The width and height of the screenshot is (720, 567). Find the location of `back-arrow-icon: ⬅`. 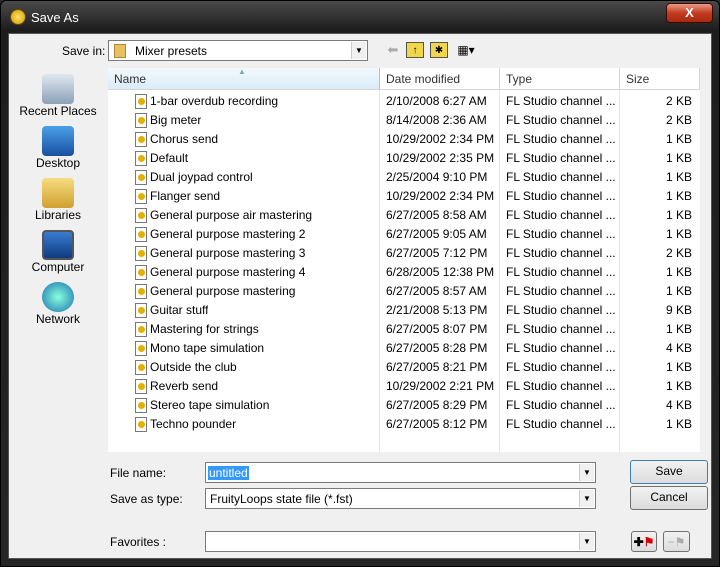

back-arrow-icon: ⬅ is located at coordinates (393, 50).